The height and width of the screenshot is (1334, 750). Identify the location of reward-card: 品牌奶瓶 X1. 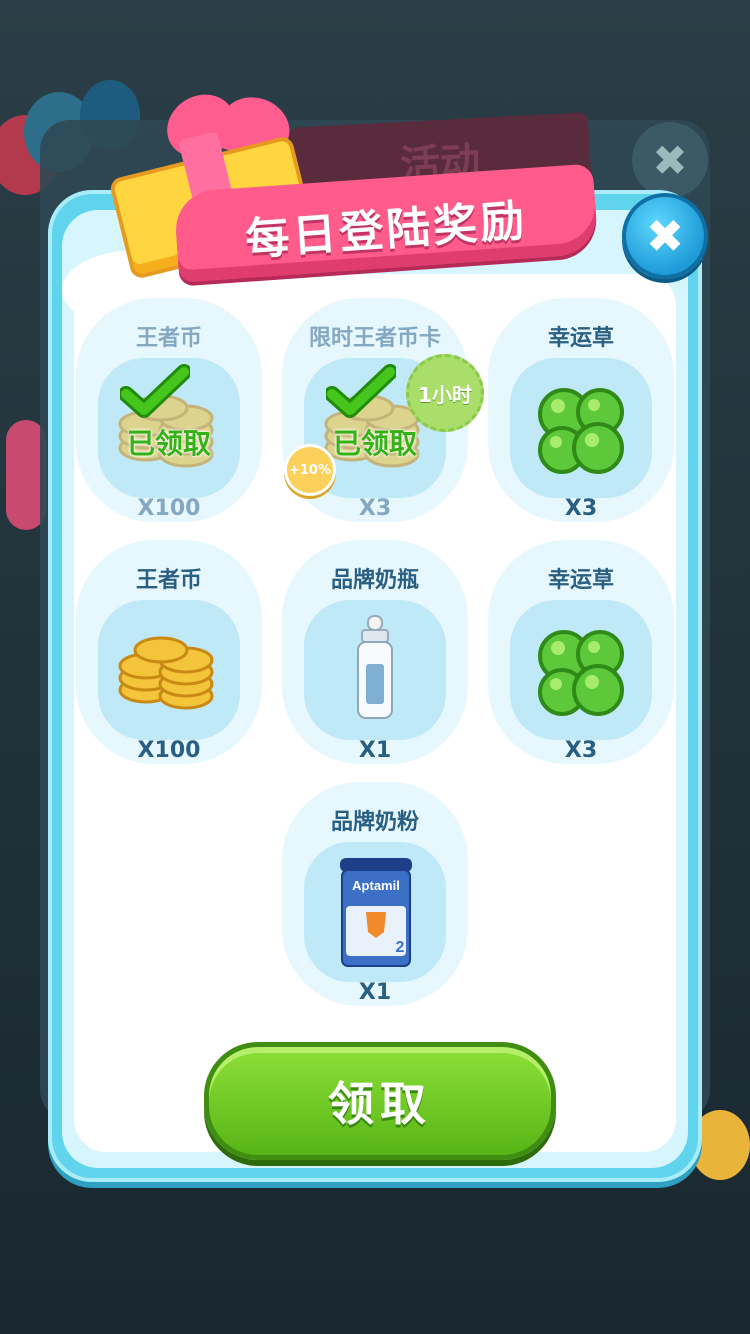
(375, 652).